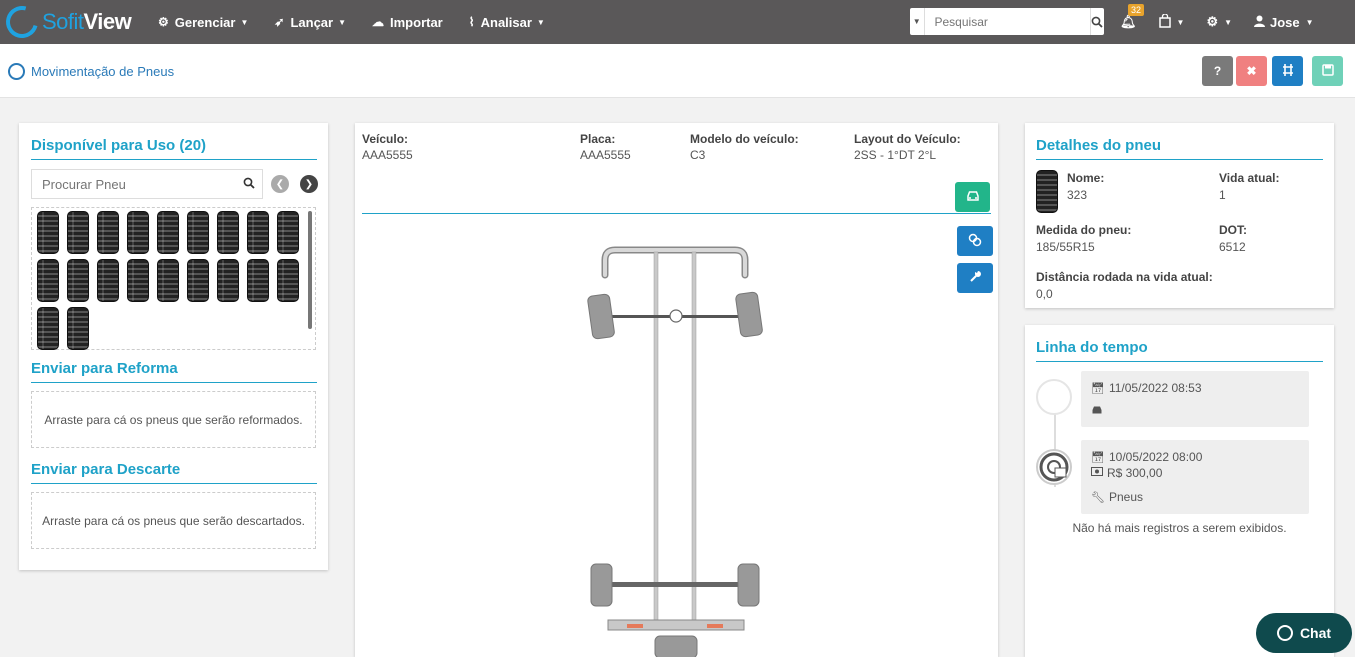 The height and width of the screenshot is (657, 1355). I want to click on global-search-input, so click(1007, 21).